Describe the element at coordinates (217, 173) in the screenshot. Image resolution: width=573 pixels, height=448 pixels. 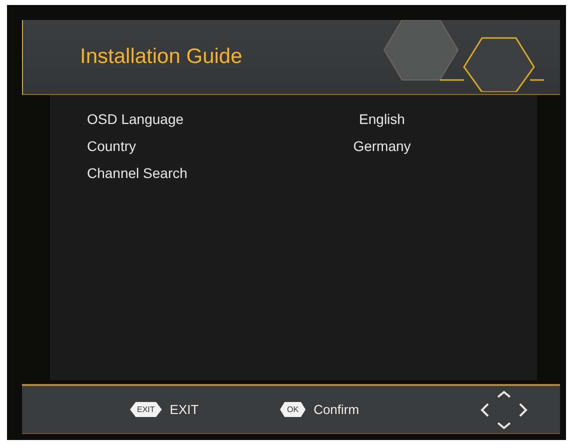
I see `setting-label: Channel Search` at that location.